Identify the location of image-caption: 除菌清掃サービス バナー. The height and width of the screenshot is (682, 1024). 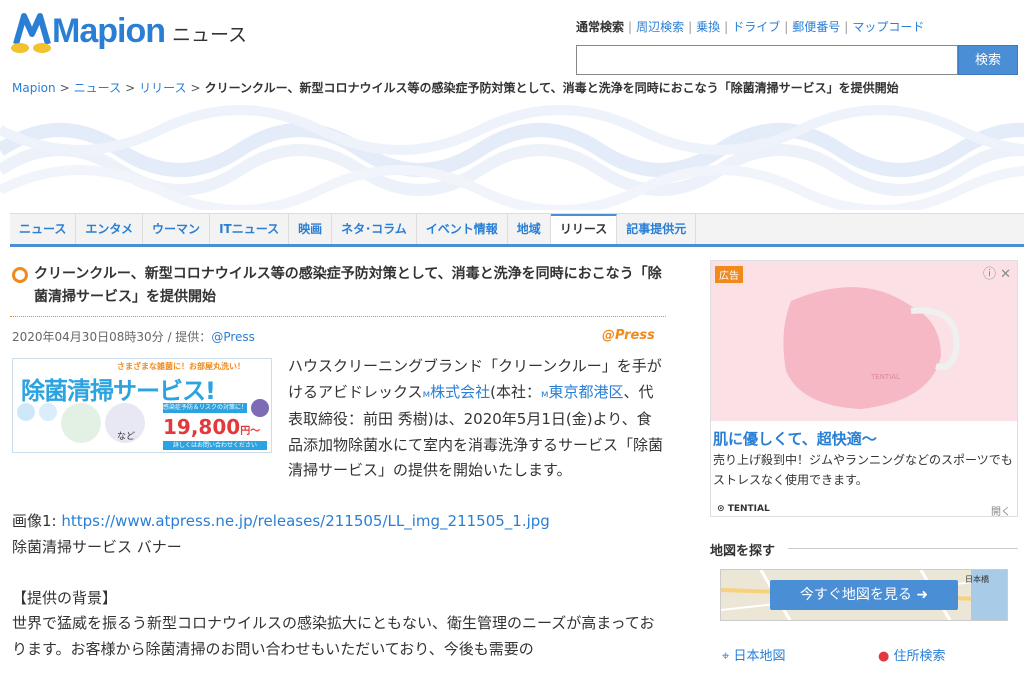
(97, 546).